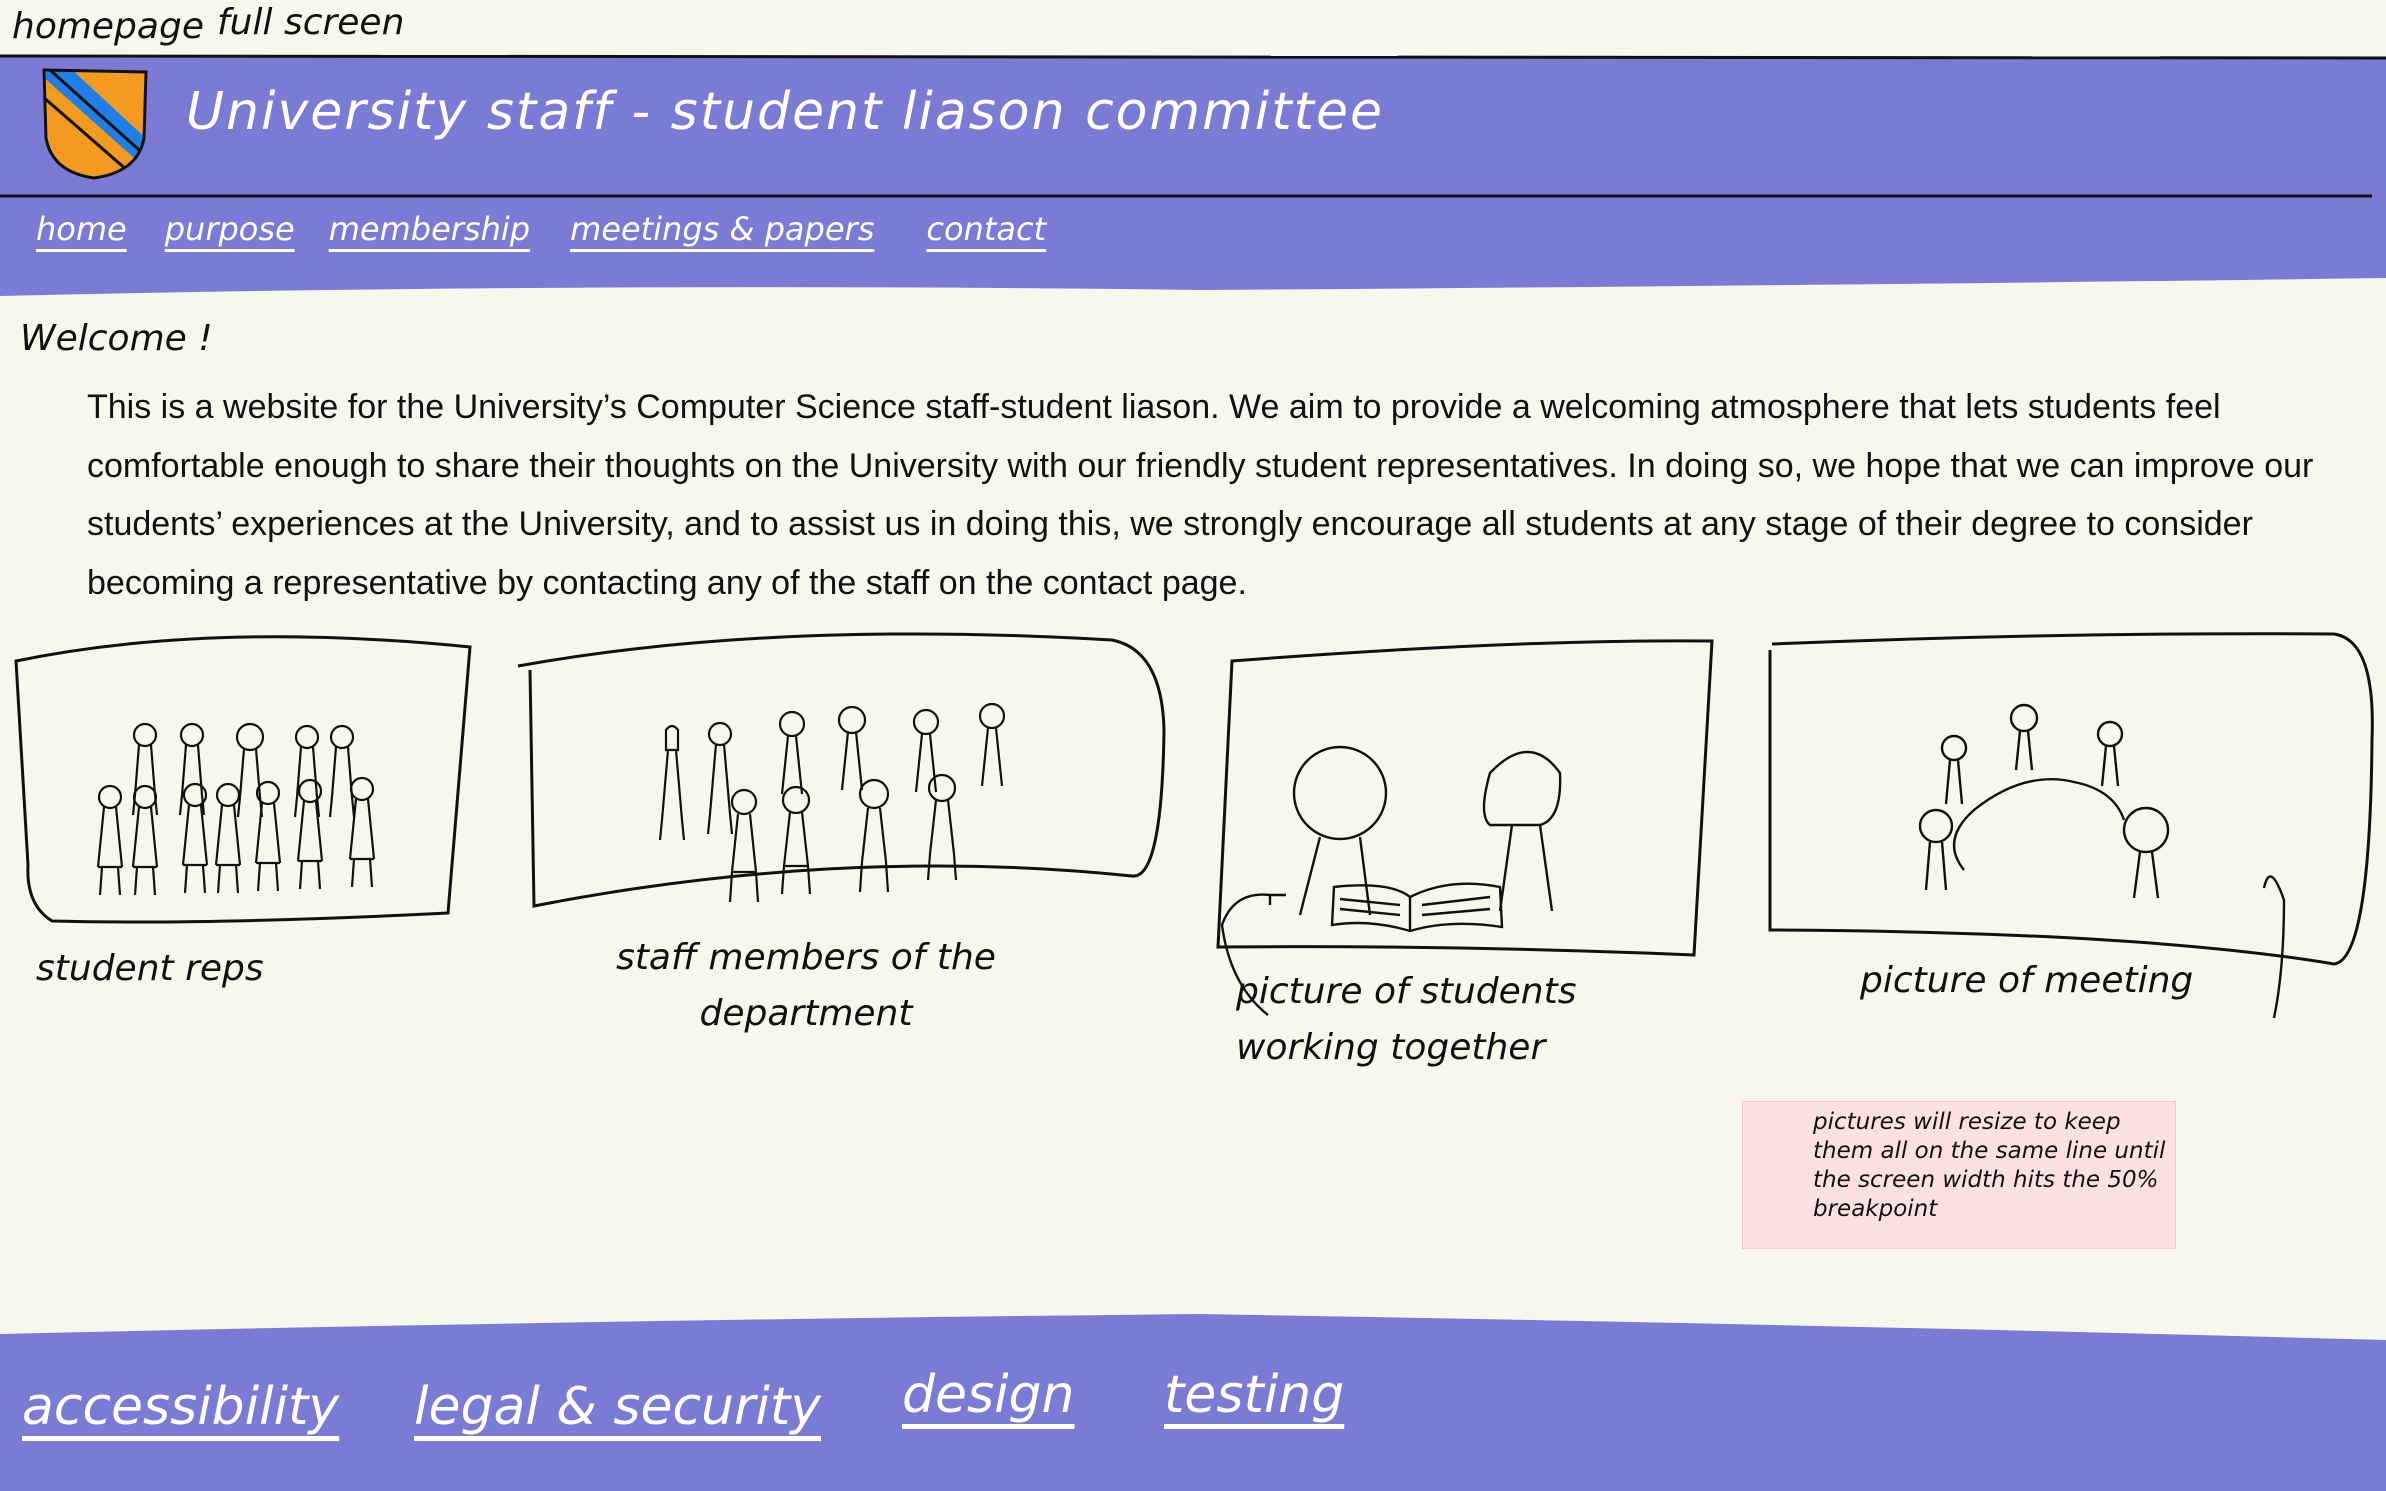  What do you see at coordinates (617, 1407) in the screenshot?
I see `footer-legal-security-link: legal & security` at bounding box center [617, 1407].